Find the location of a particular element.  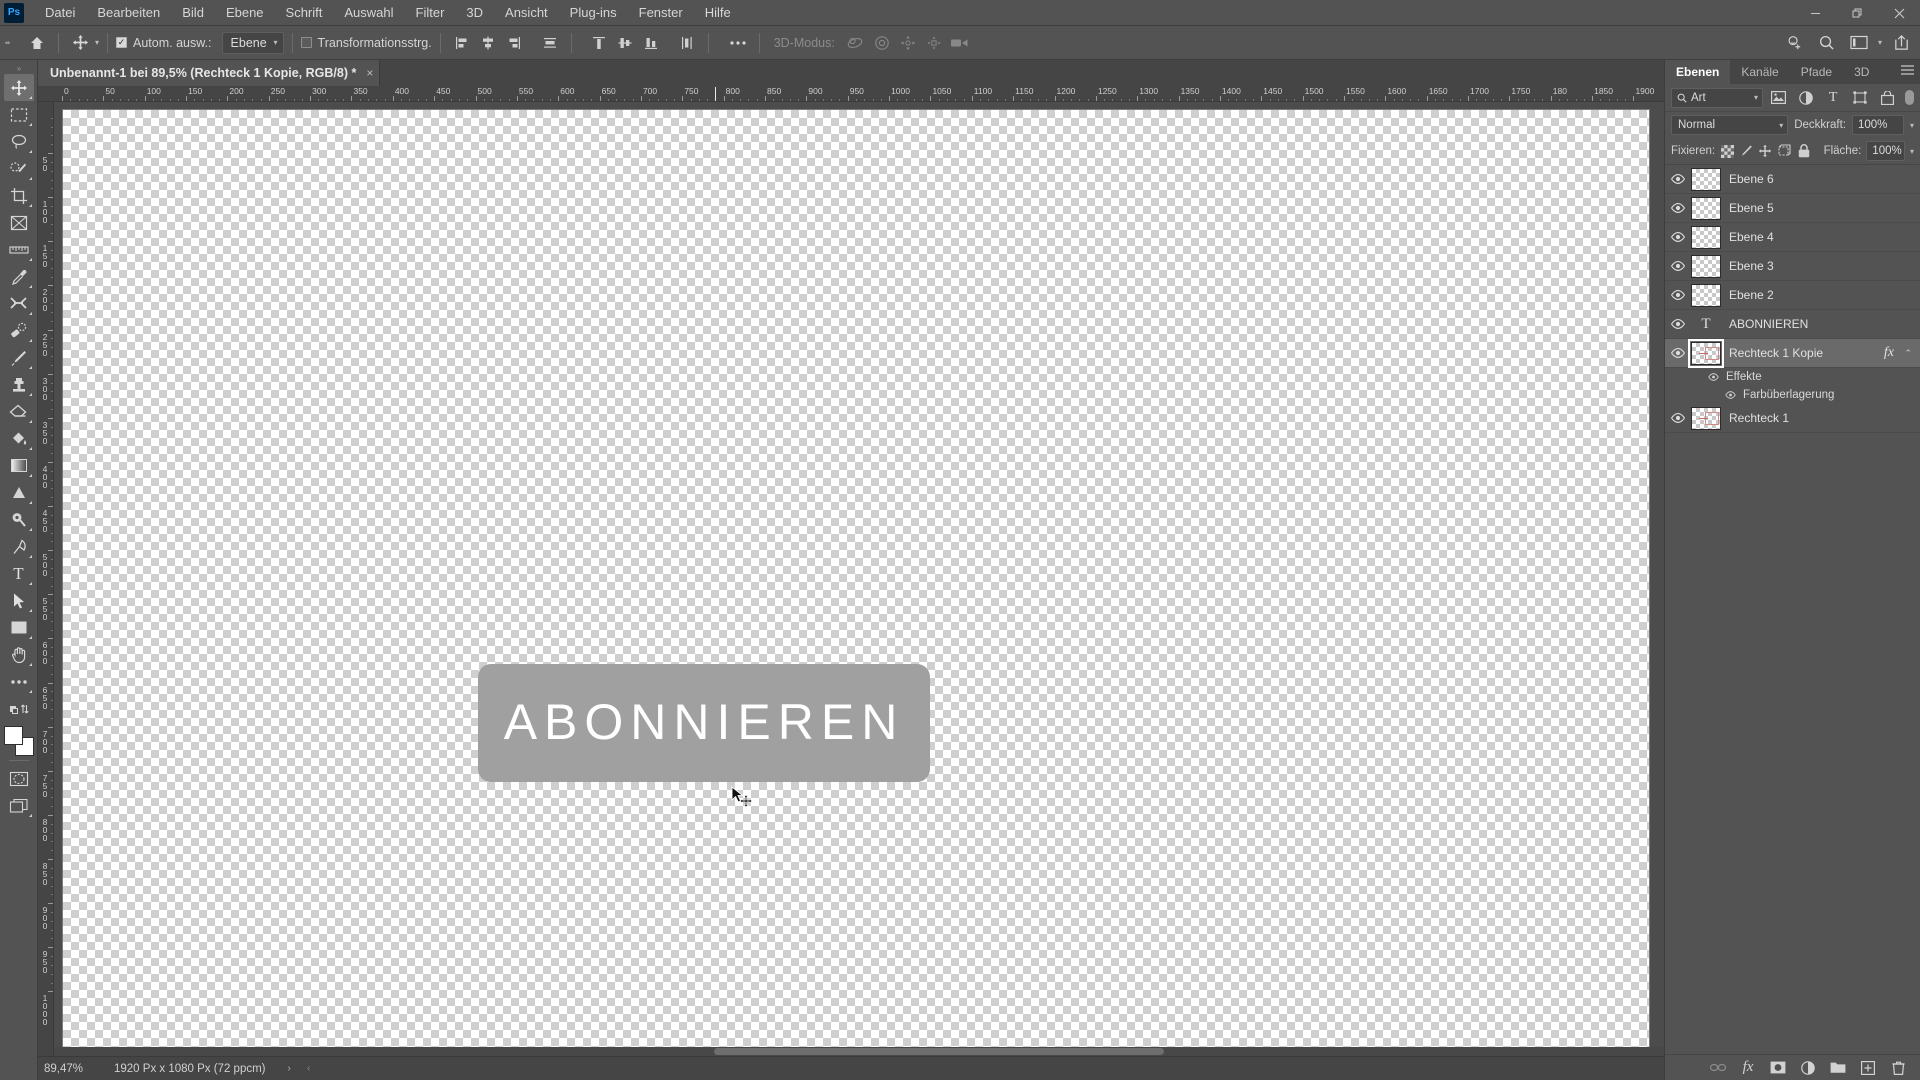

opacity-field: 100% is located at coordinates (1877, 125).